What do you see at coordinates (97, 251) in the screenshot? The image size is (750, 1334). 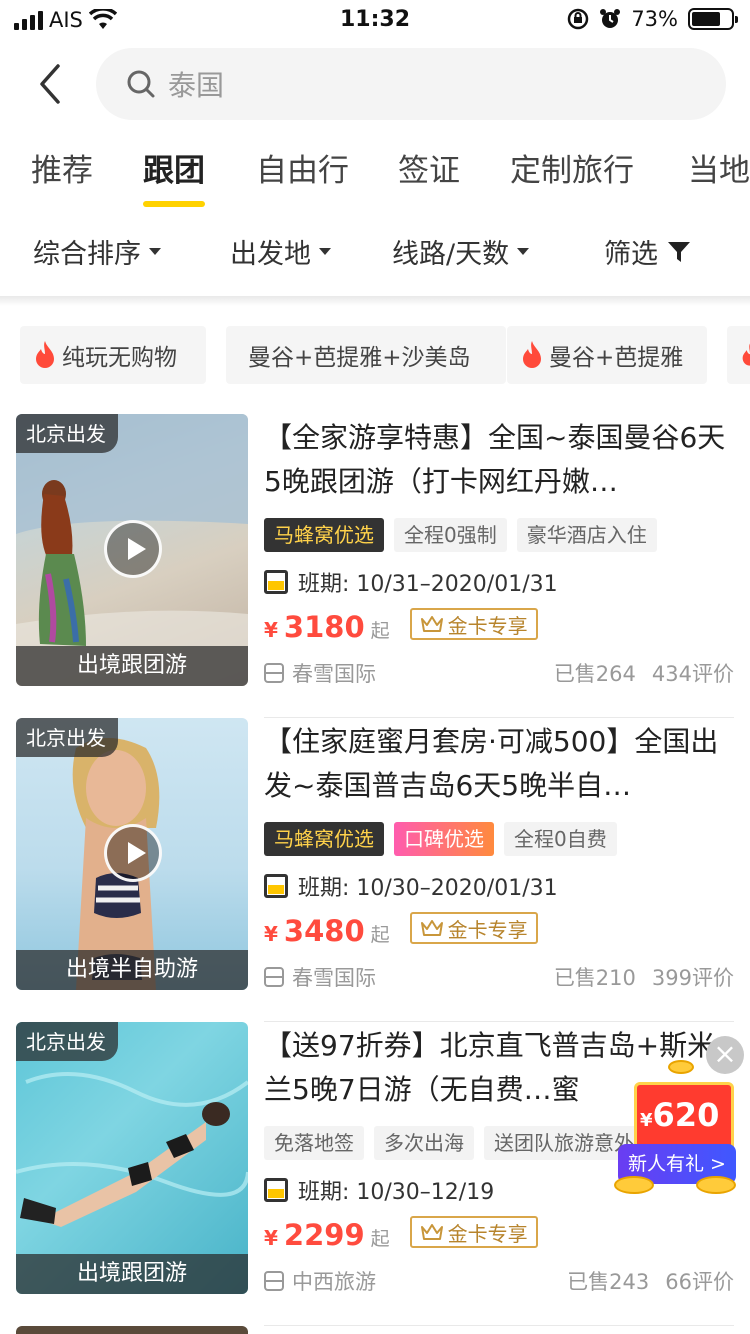 I see `sort-dropdown: 综合排序` at bounding box center [97, 251].